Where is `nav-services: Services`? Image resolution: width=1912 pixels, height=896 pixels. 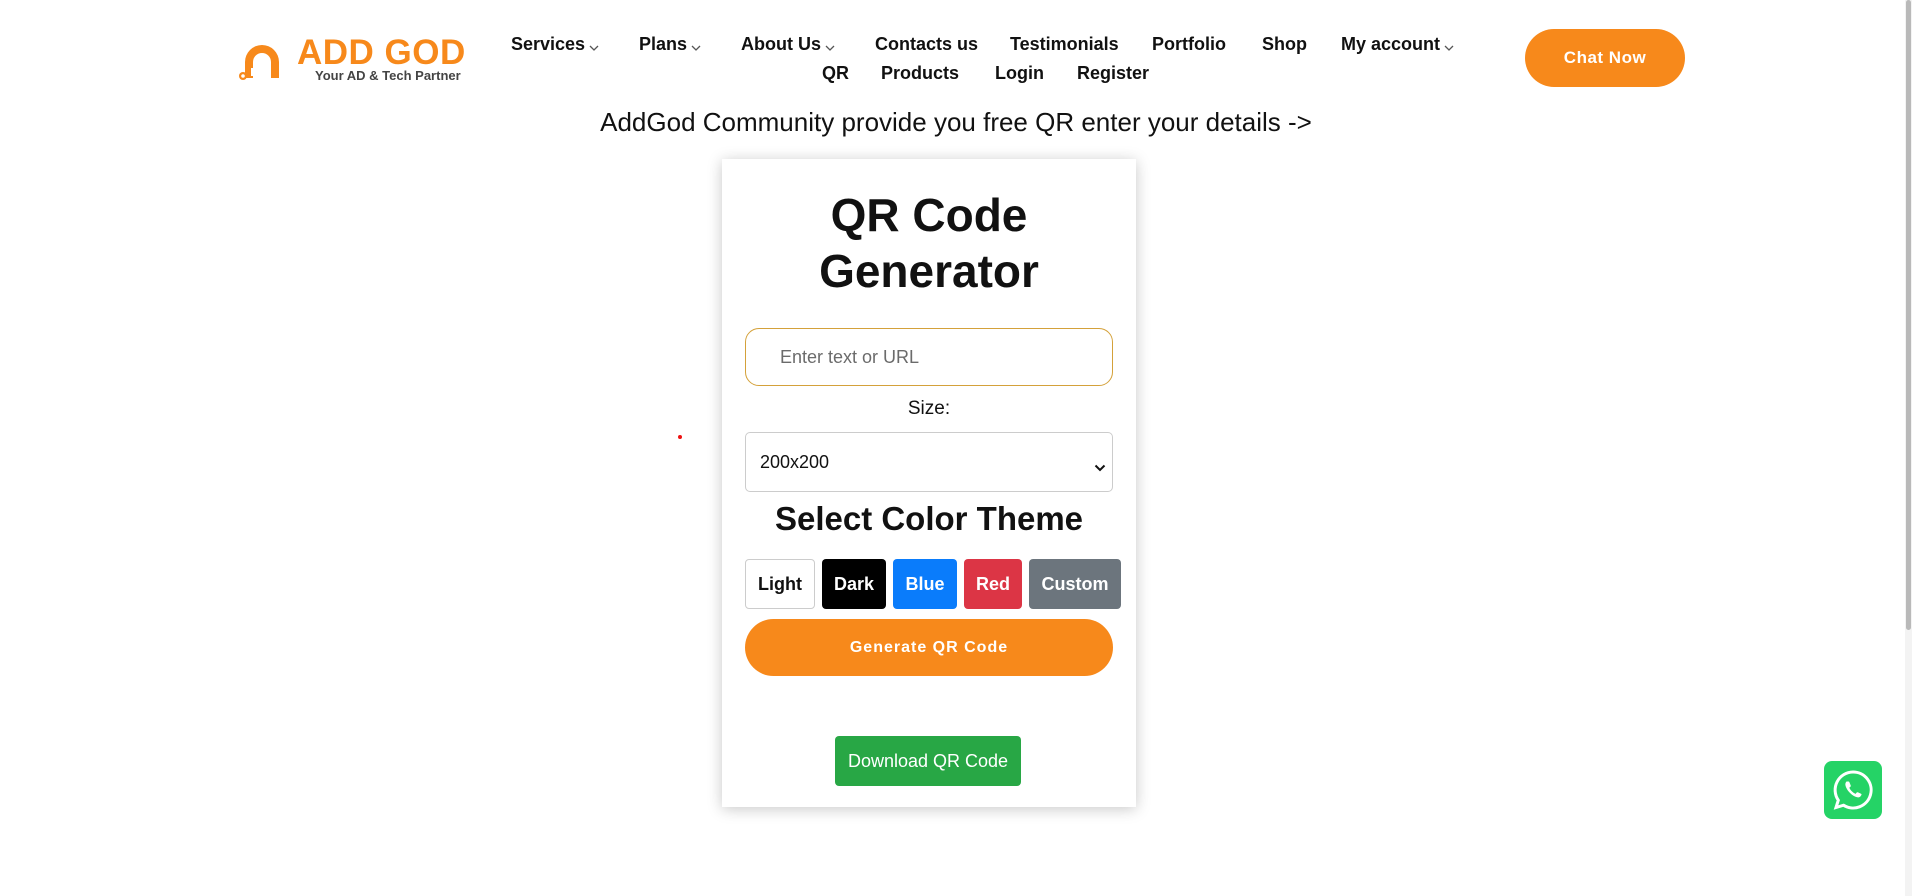 nav-services: Services is located at coordinates (555, 44).